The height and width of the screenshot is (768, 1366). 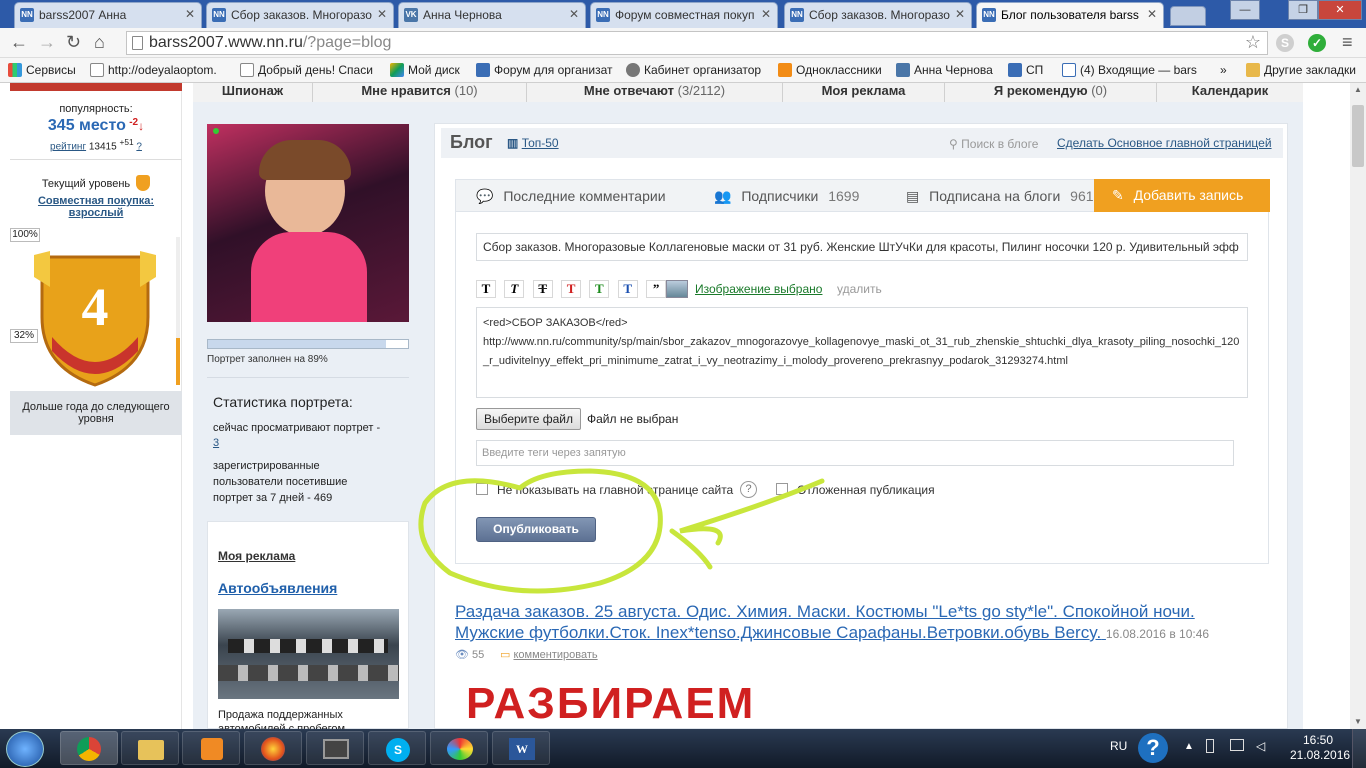 I want to click on tab-label: Сбор заказов. Многоразо, so click(x=879, y=15).